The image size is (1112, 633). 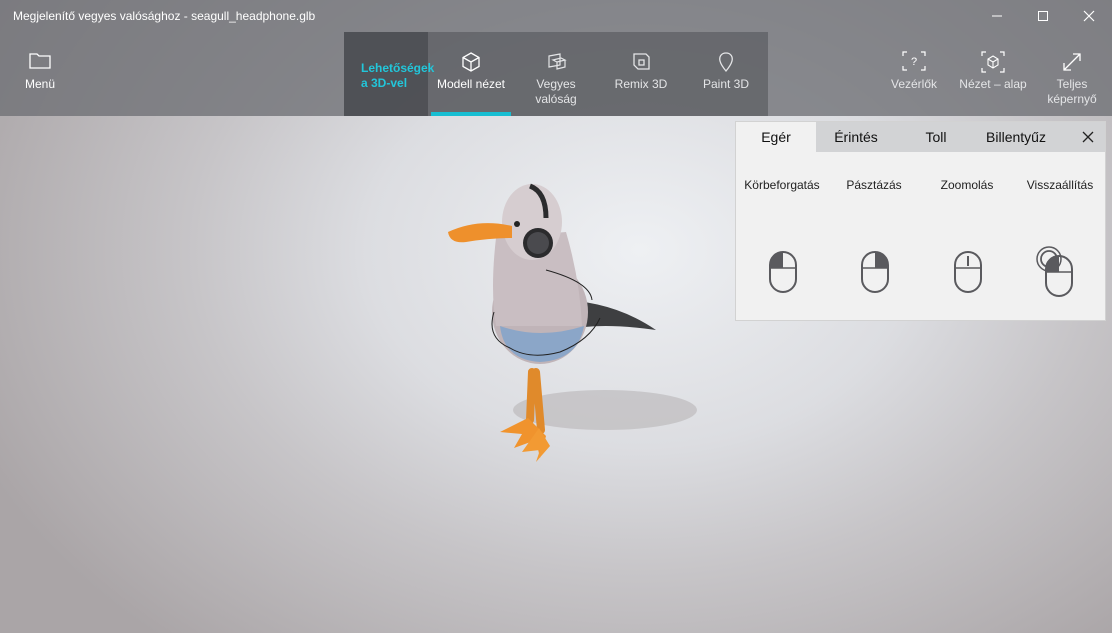 I want to click on active-tab-indicator, so click(x=471, y=114).